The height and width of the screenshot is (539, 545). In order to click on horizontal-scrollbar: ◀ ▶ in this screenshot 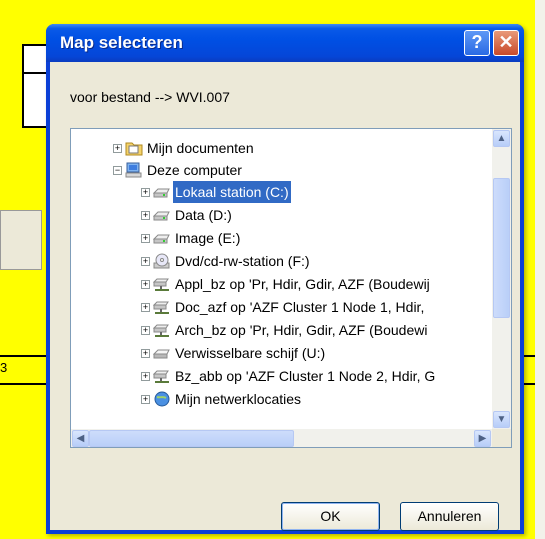, I will do `click(281, 438)`.